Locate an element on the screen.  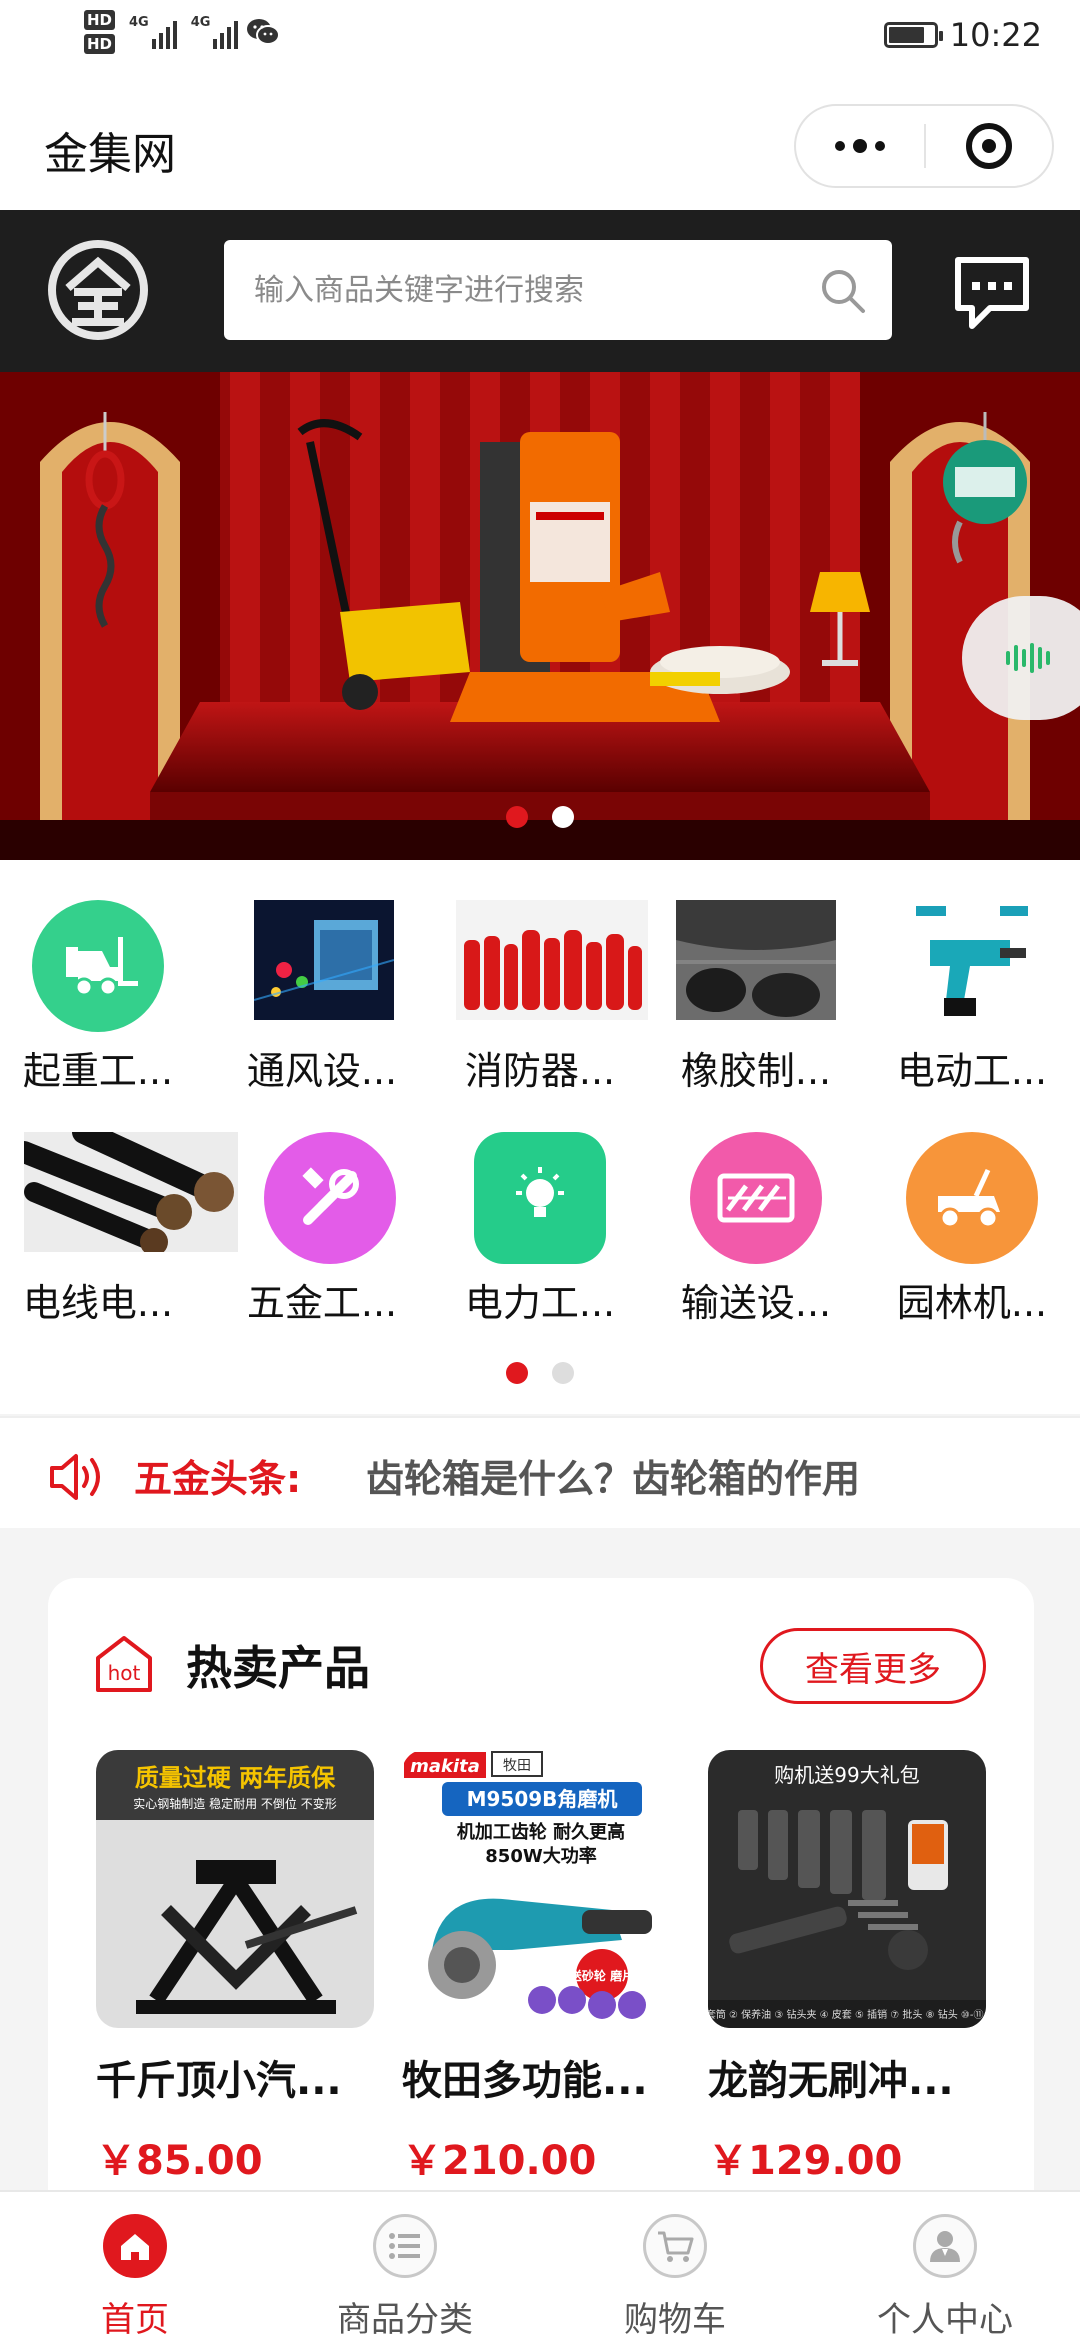
tab-home: 首页 is located at coordinates (135, 2266).